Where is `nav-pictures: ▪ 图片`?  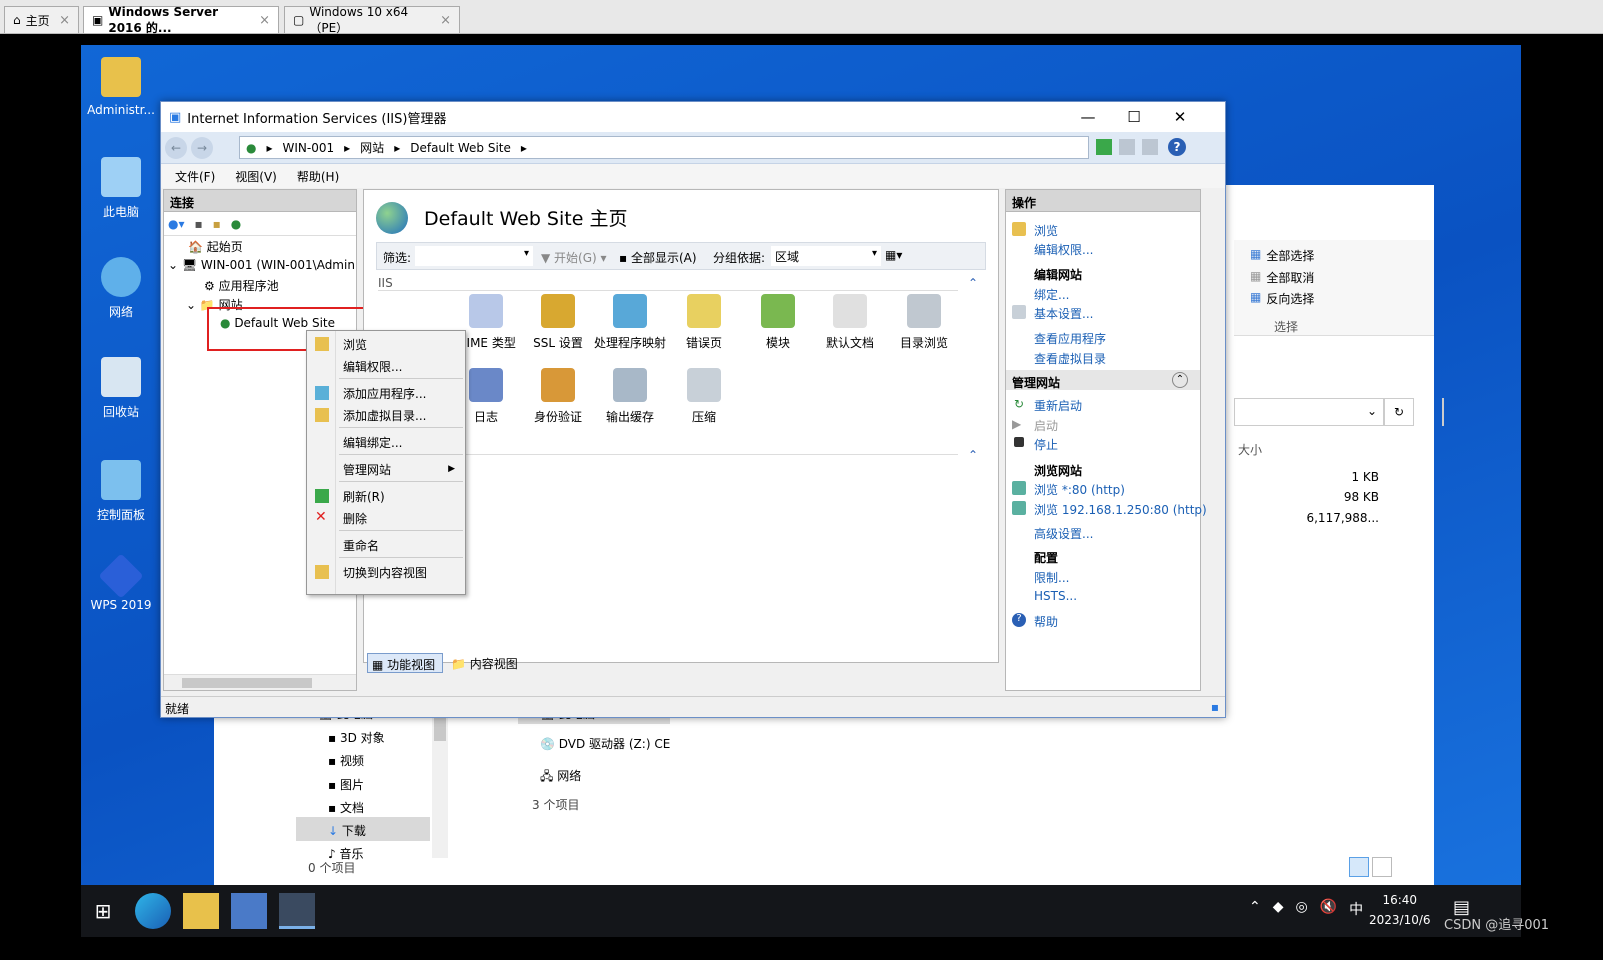 nav-pictures: ▪ 图片 is located at coordinates (346, 784).